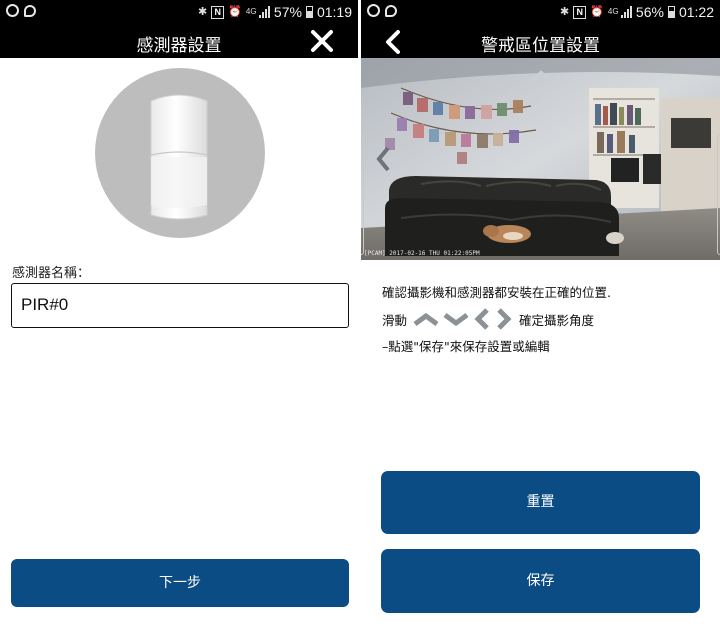  I want to click on close-icon, so click(322, 41).